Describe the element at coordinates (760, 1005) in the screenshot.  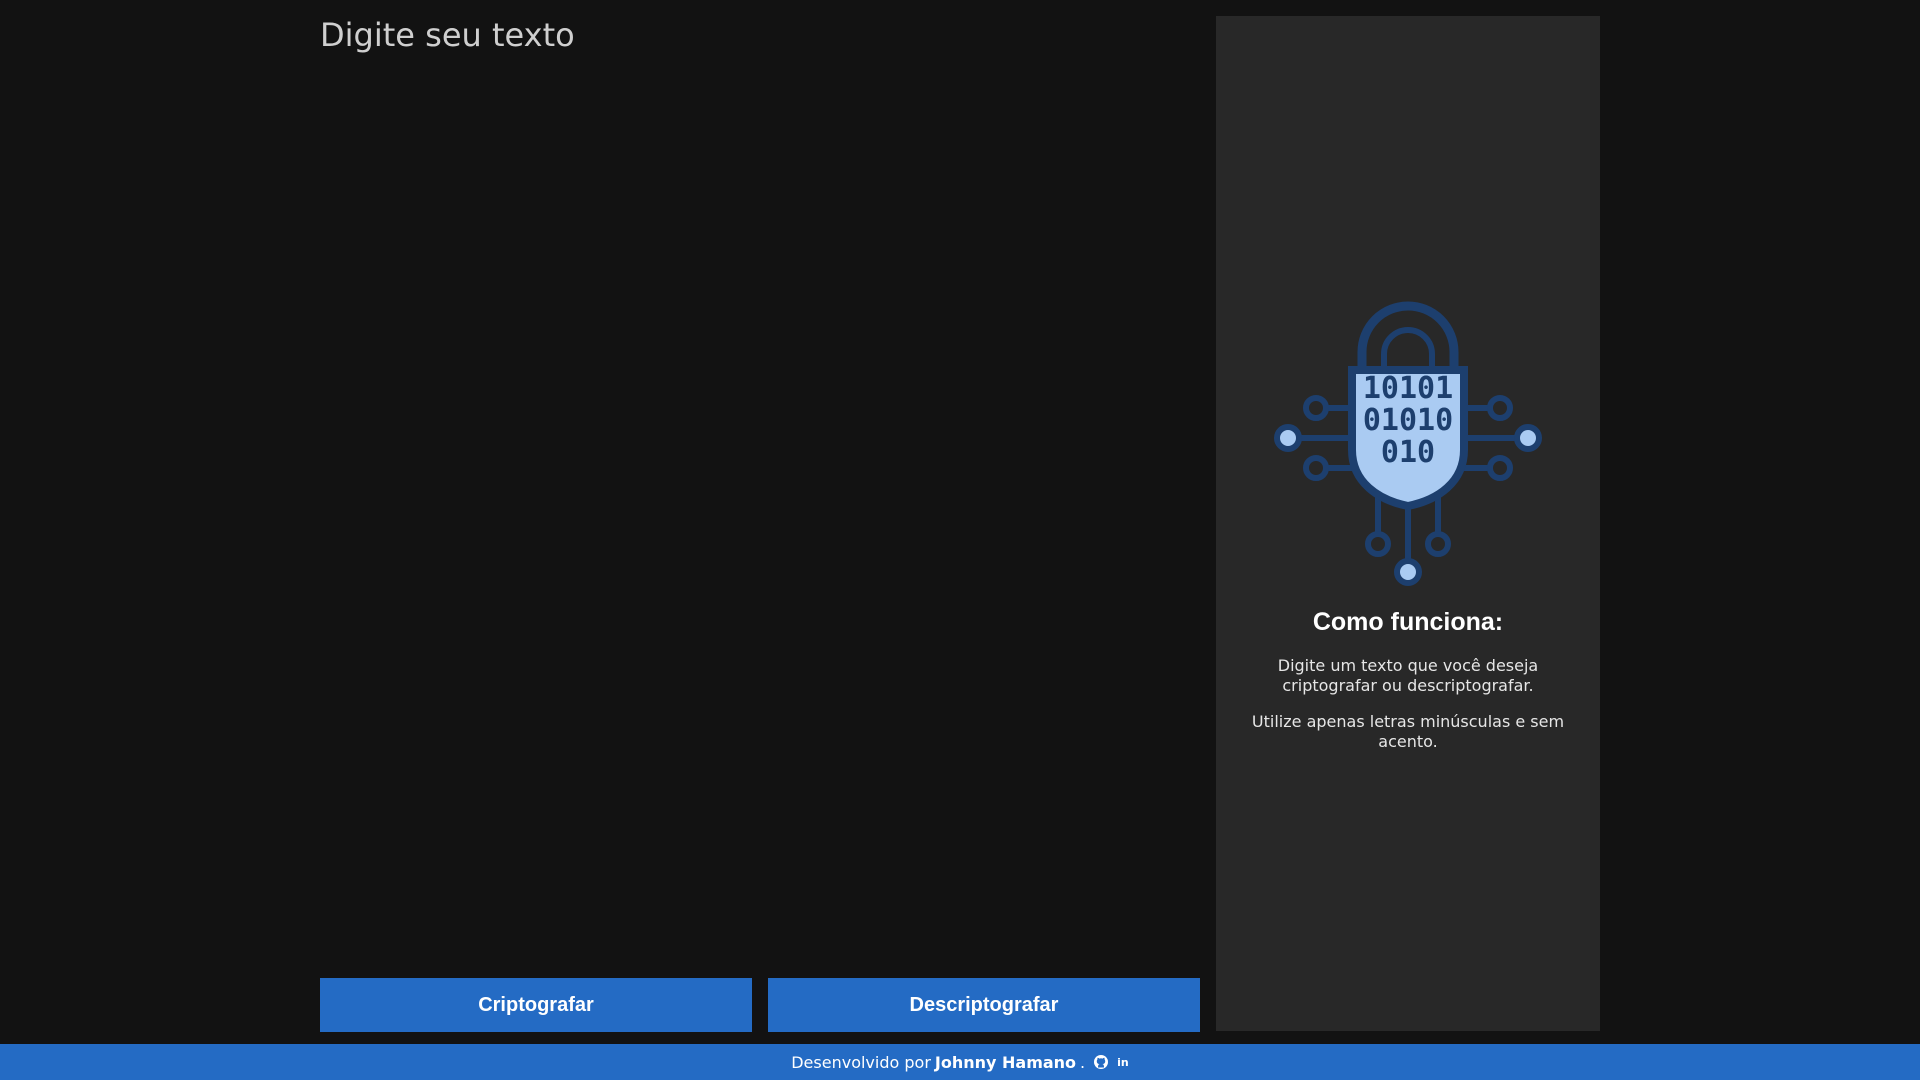
I see `action-buttons: Criptografar Descriptografar` at that location.